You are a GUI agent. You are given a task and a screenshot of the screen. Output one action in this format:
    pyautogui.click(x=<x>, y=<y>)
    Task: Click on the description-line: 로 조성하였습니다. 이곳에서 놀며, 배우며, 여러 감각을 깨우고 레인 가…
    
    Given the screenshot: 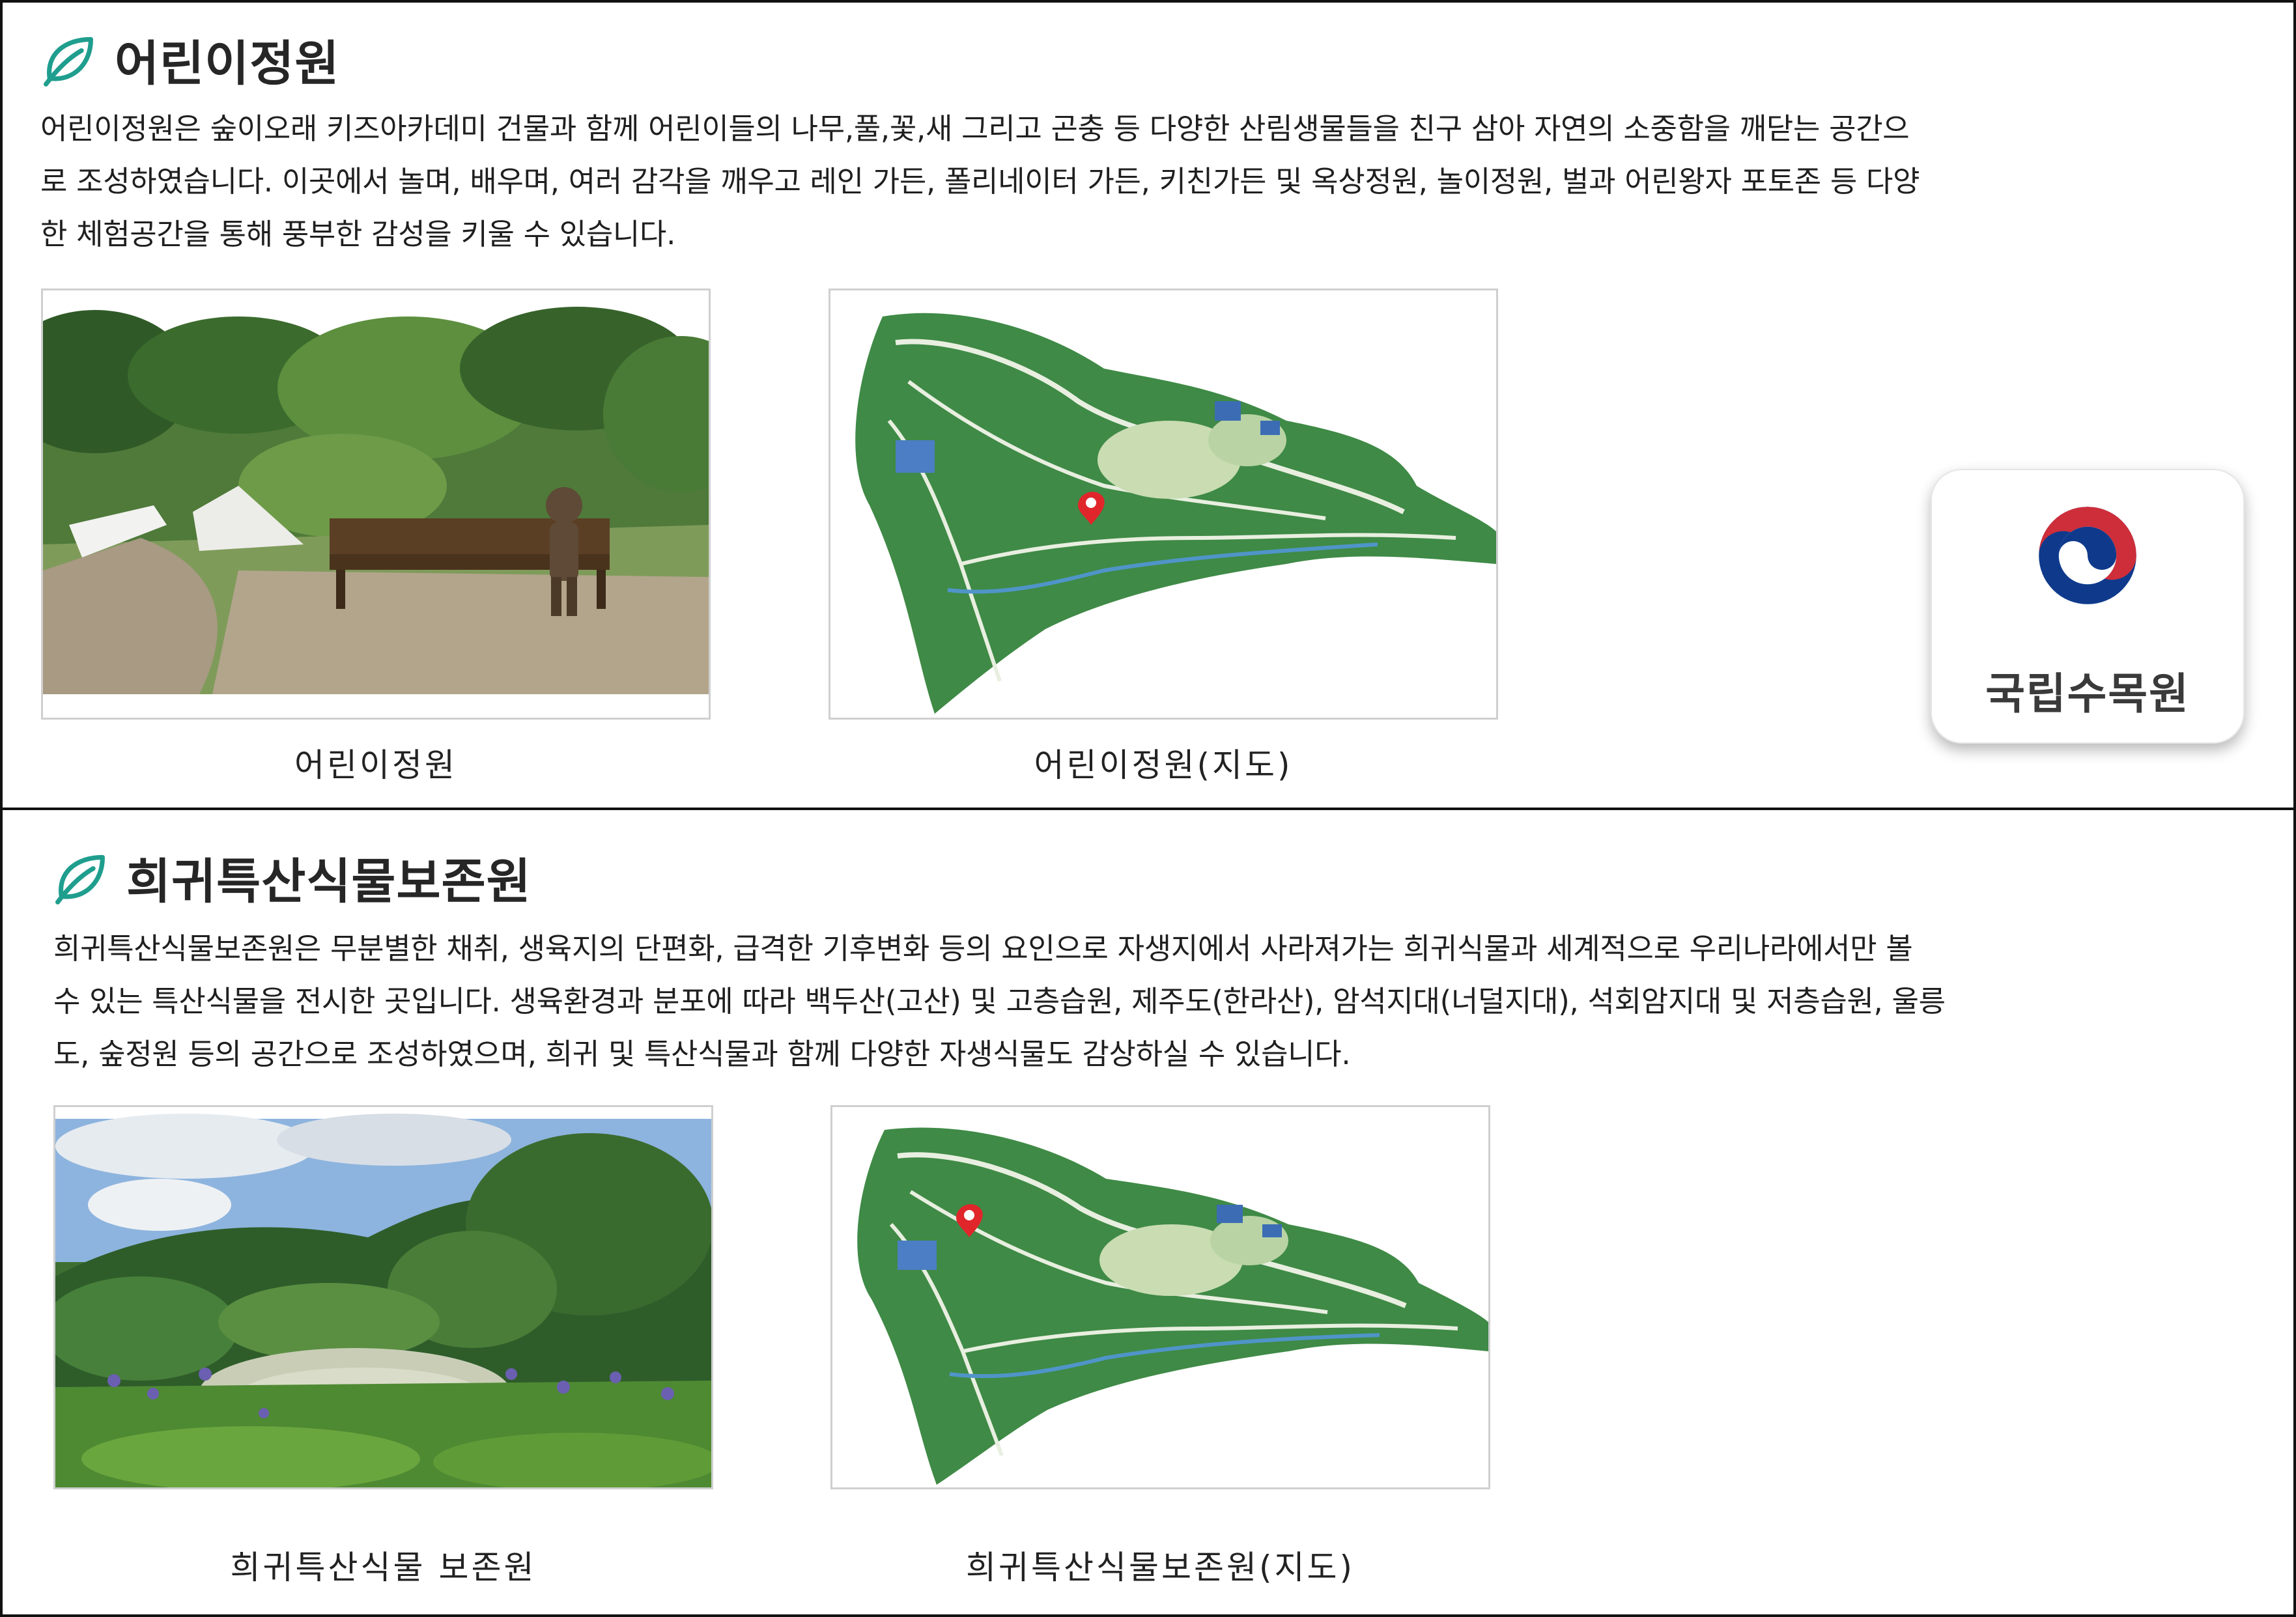 What is the action you would take?
    pyautogui.click(x=980, y=182)
    